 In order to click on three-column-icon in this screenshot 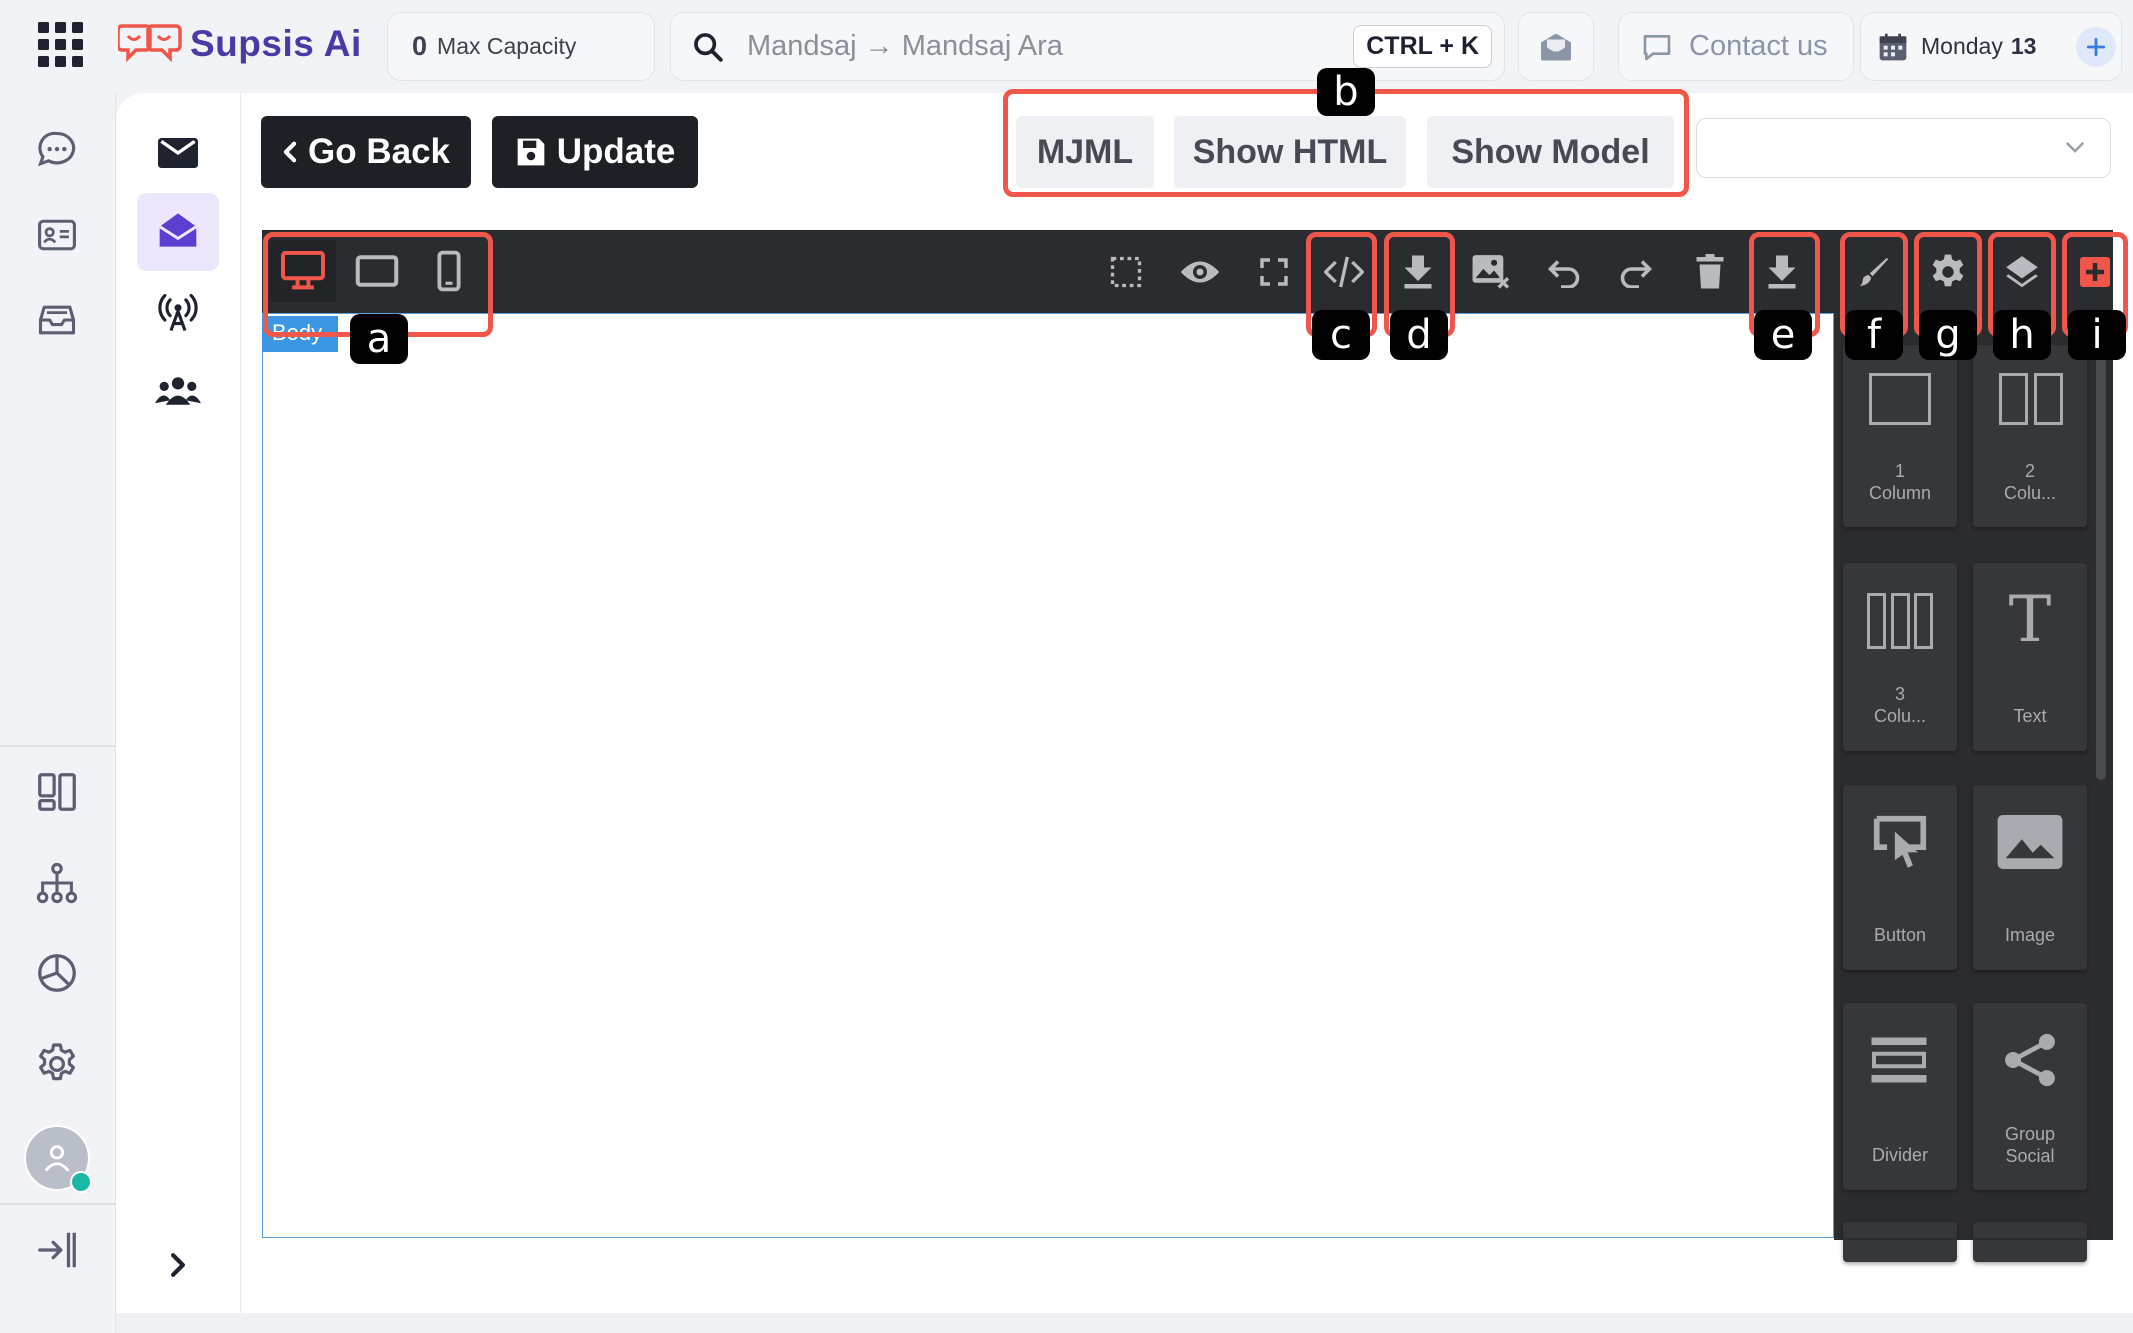, I will do `click(1900, 621)`.